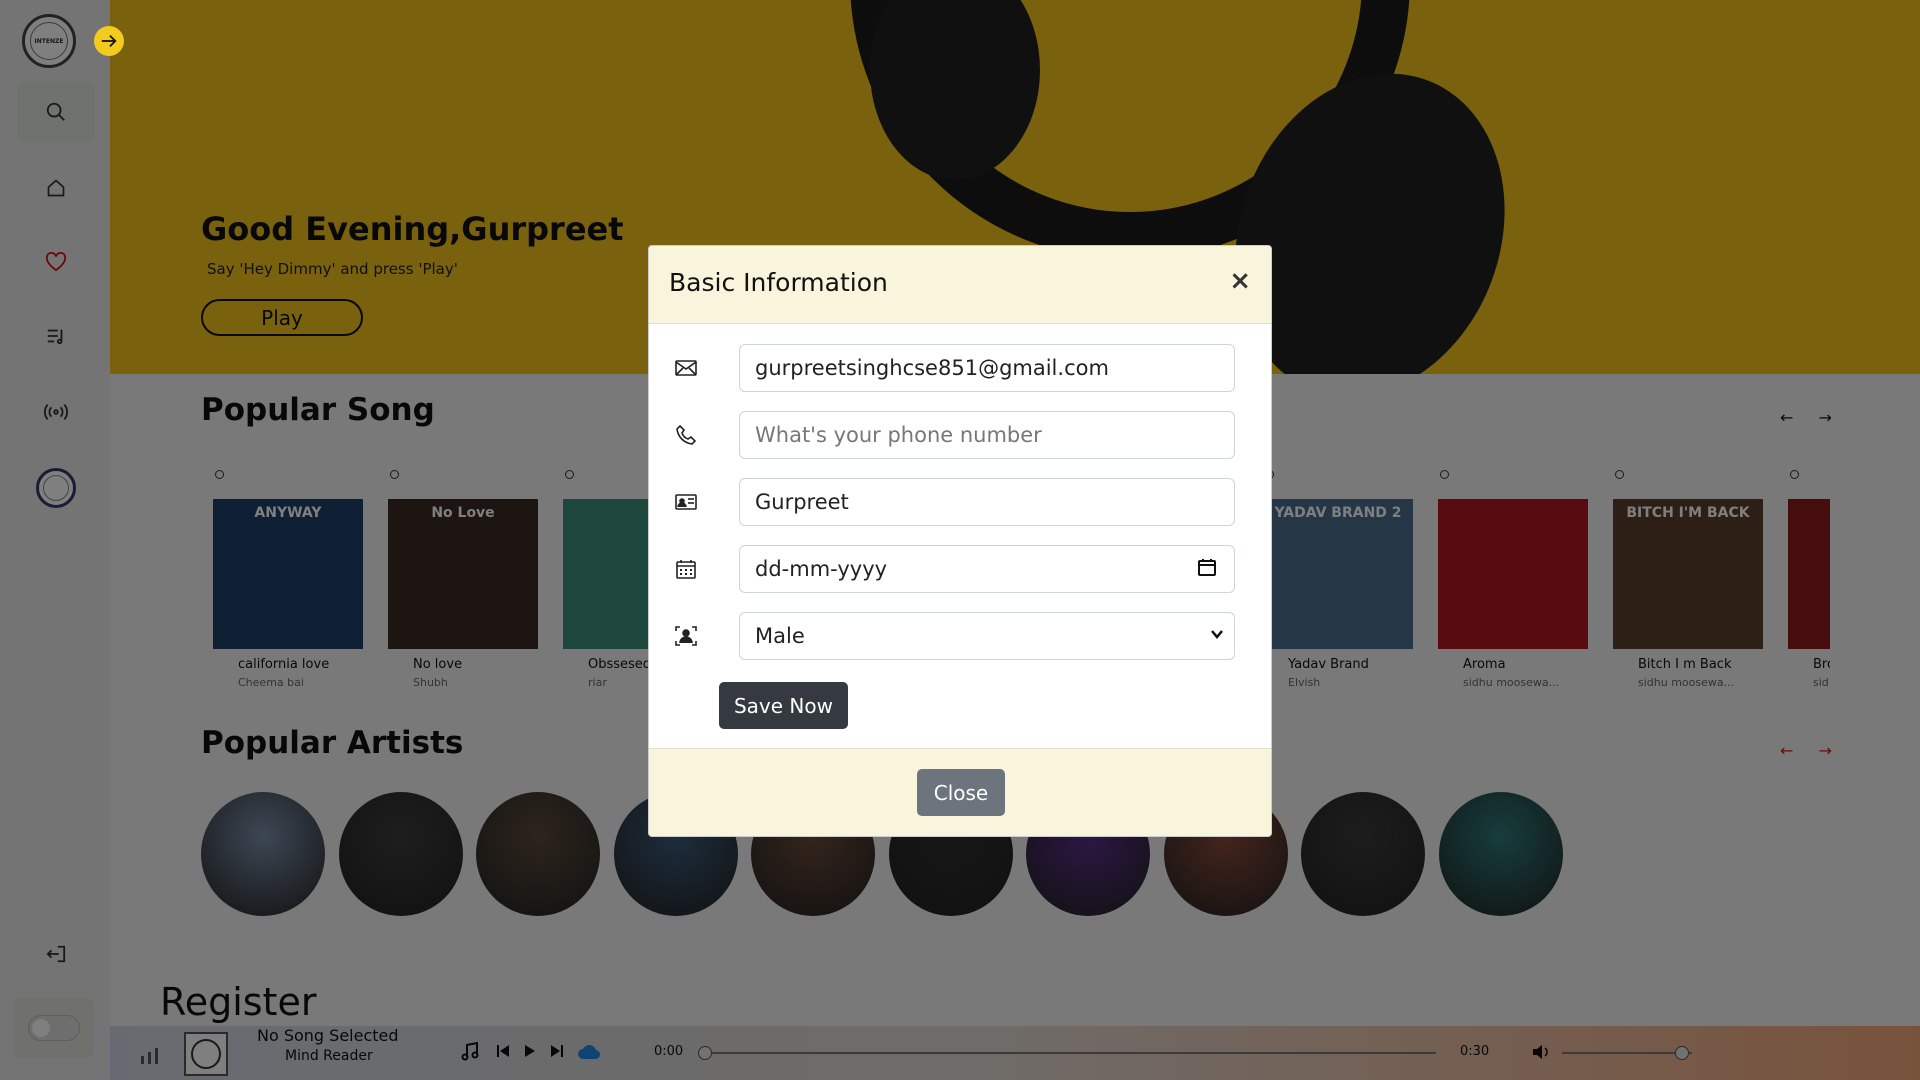 This screenshot has width=1920, height=1080. Describe the element at coordinates (1240, 281) in the screenshot. I see `close-icon: ×` at that location.